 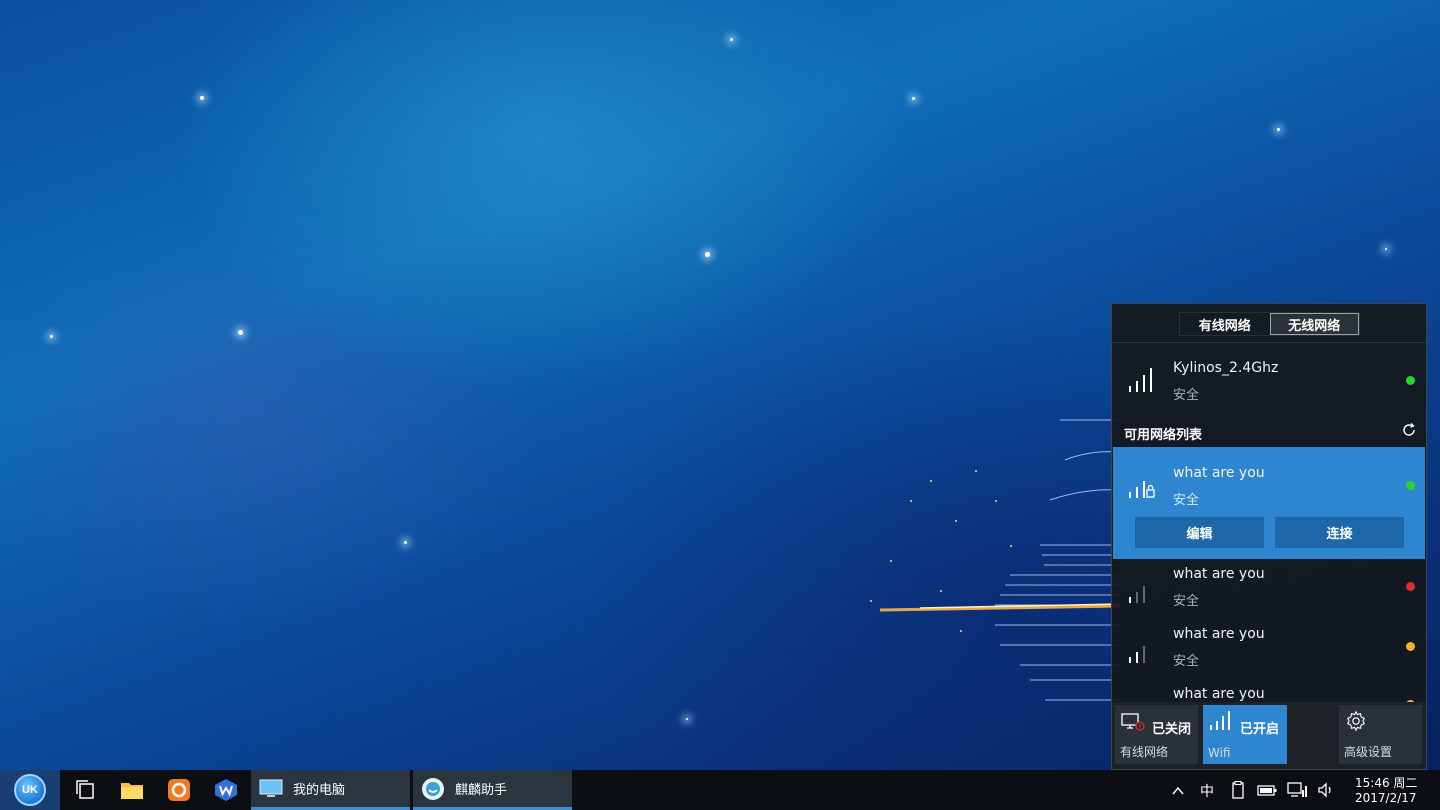 What do you see at coordinates (1163, 435) in the screenshot?
I see `available-networks-title: 可用网络列表` at bounding box center [1163, 435].